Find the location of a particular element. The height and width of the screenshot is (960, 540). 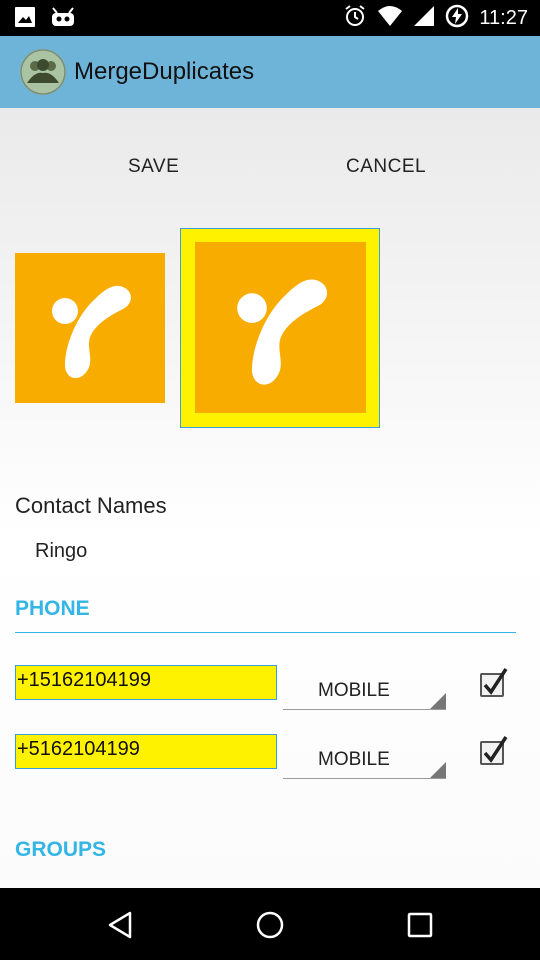

phone-number-field: +5162104199 is located at coordinates (146, 751).